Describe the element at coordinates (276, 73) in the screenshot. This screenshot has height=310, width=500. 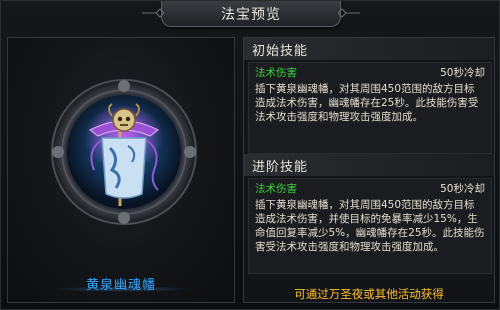
I see `initial-skill-type: 法术伤害` at that location.